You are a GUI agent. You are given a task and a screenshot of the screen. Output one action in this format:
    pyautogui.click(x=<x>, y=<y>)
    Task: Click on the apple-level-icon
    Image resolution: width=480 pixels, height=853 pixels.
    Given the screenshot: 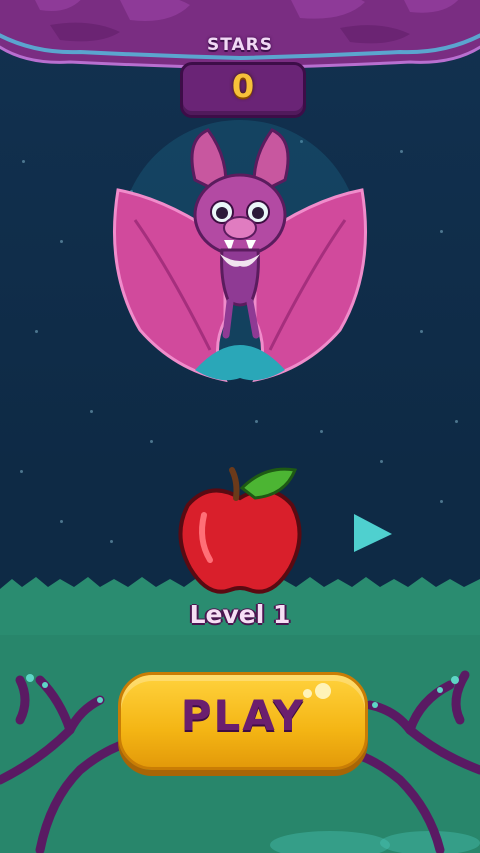 What is the action you would take?
    pyautogui.click(x=240, y=530)
    